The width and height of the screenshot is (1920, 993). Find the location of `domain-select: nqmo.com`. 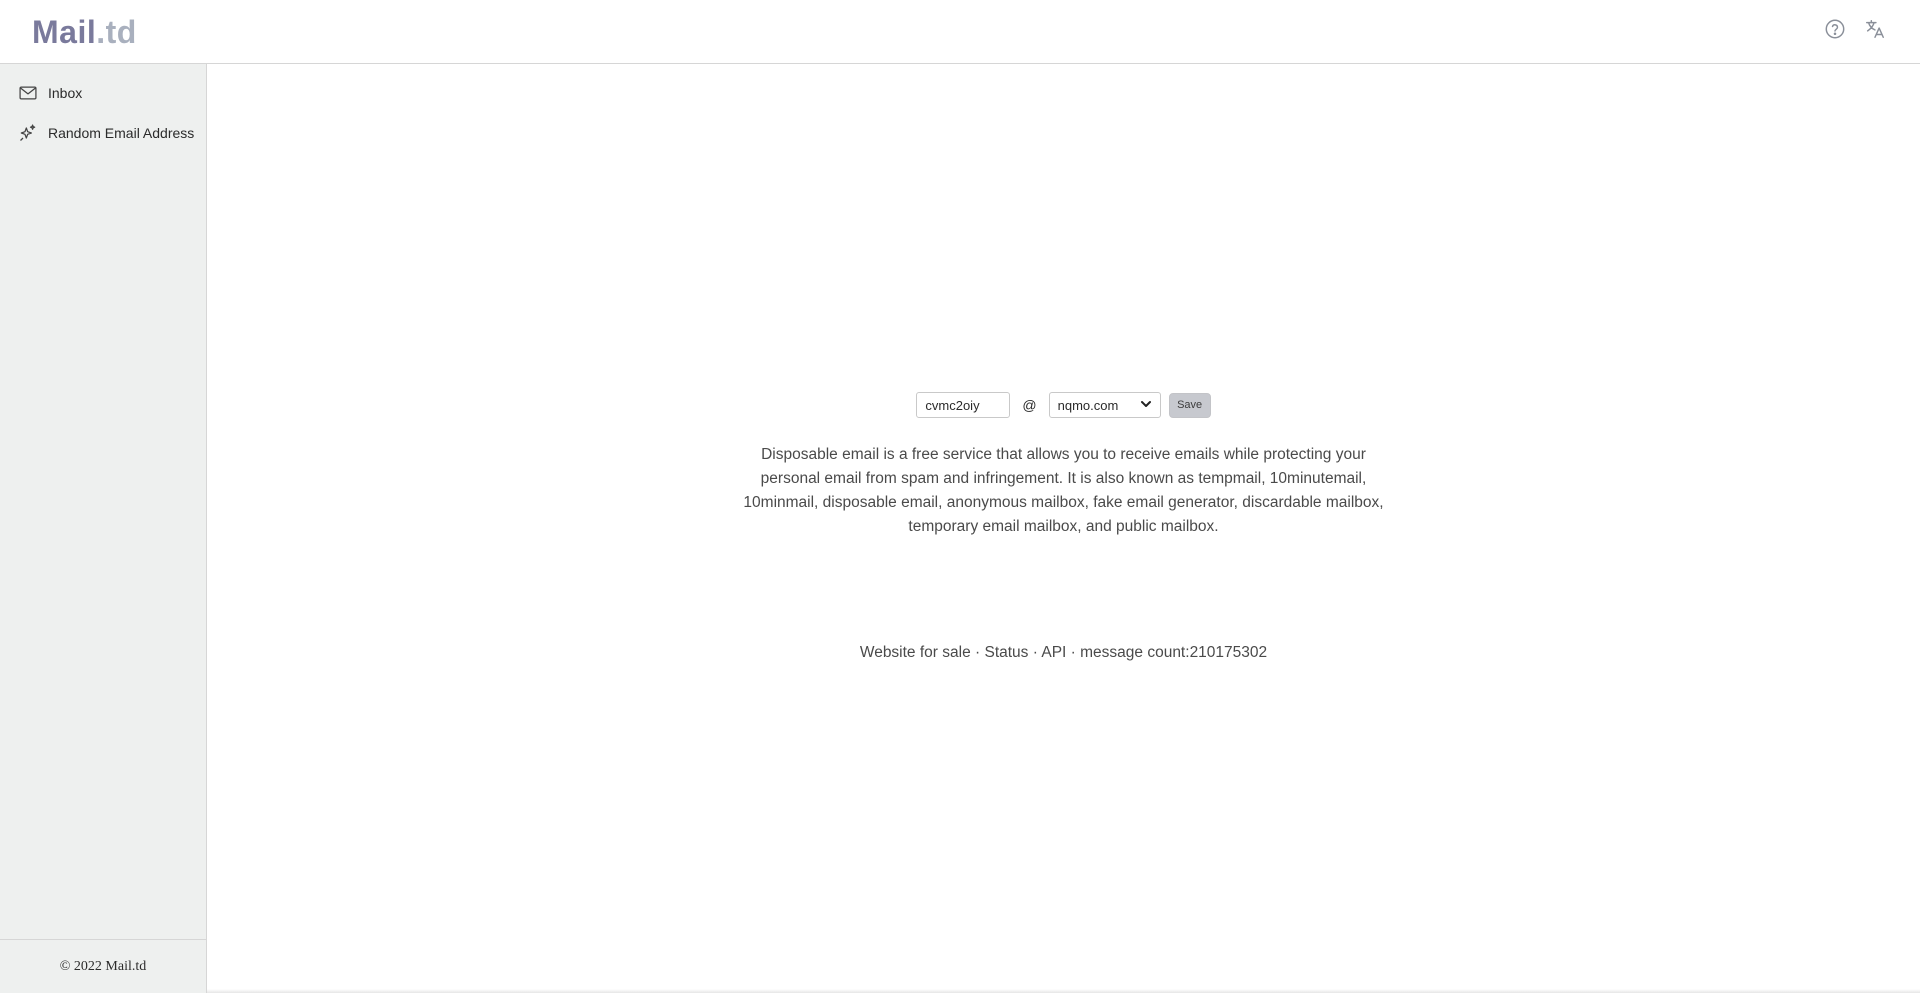

domain-select: nqmo.com is located at coordinates (1104, 405).